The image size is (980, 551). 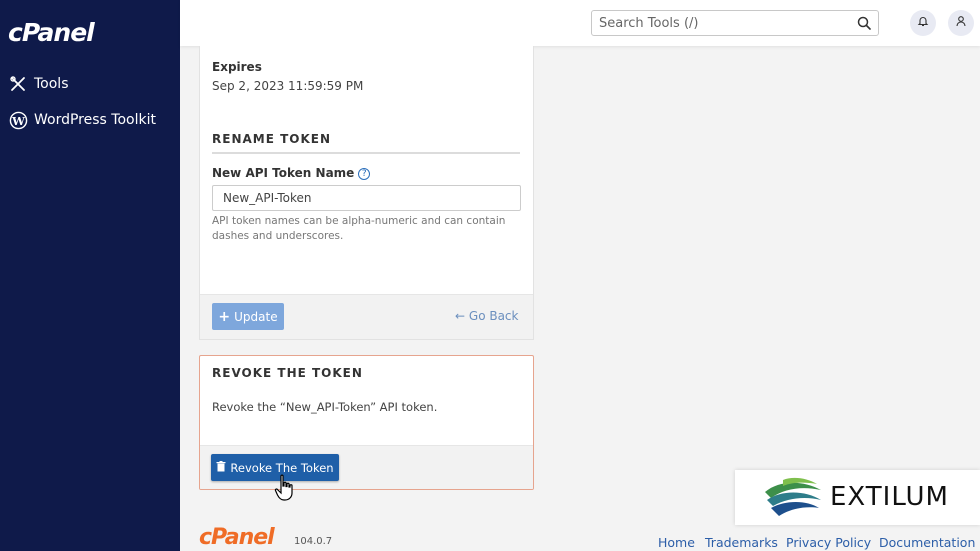 I want to click on revoke-token-heading: REVOKE THE TOKEN, so click(x=287, y=373).